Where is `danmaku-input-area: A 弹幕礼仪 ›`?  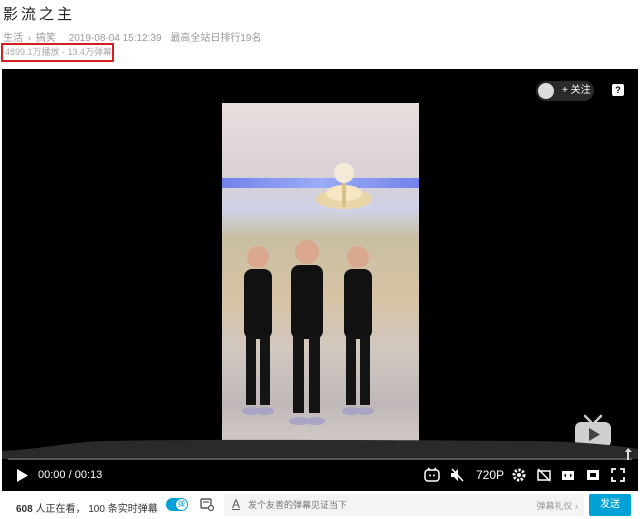 danmaku-input-area: A 弹幕礼仪 › is located at coordinates (404, 505).